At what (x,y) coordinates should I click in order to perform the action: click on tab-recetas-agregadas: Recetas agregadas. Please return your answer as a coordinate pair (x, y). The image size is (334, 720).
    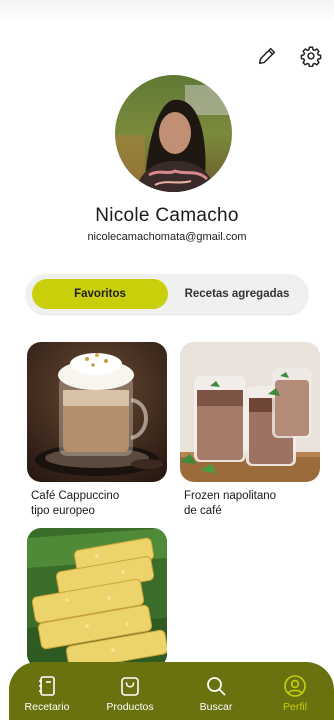
    Looking at the image, I should click on (237, 294).